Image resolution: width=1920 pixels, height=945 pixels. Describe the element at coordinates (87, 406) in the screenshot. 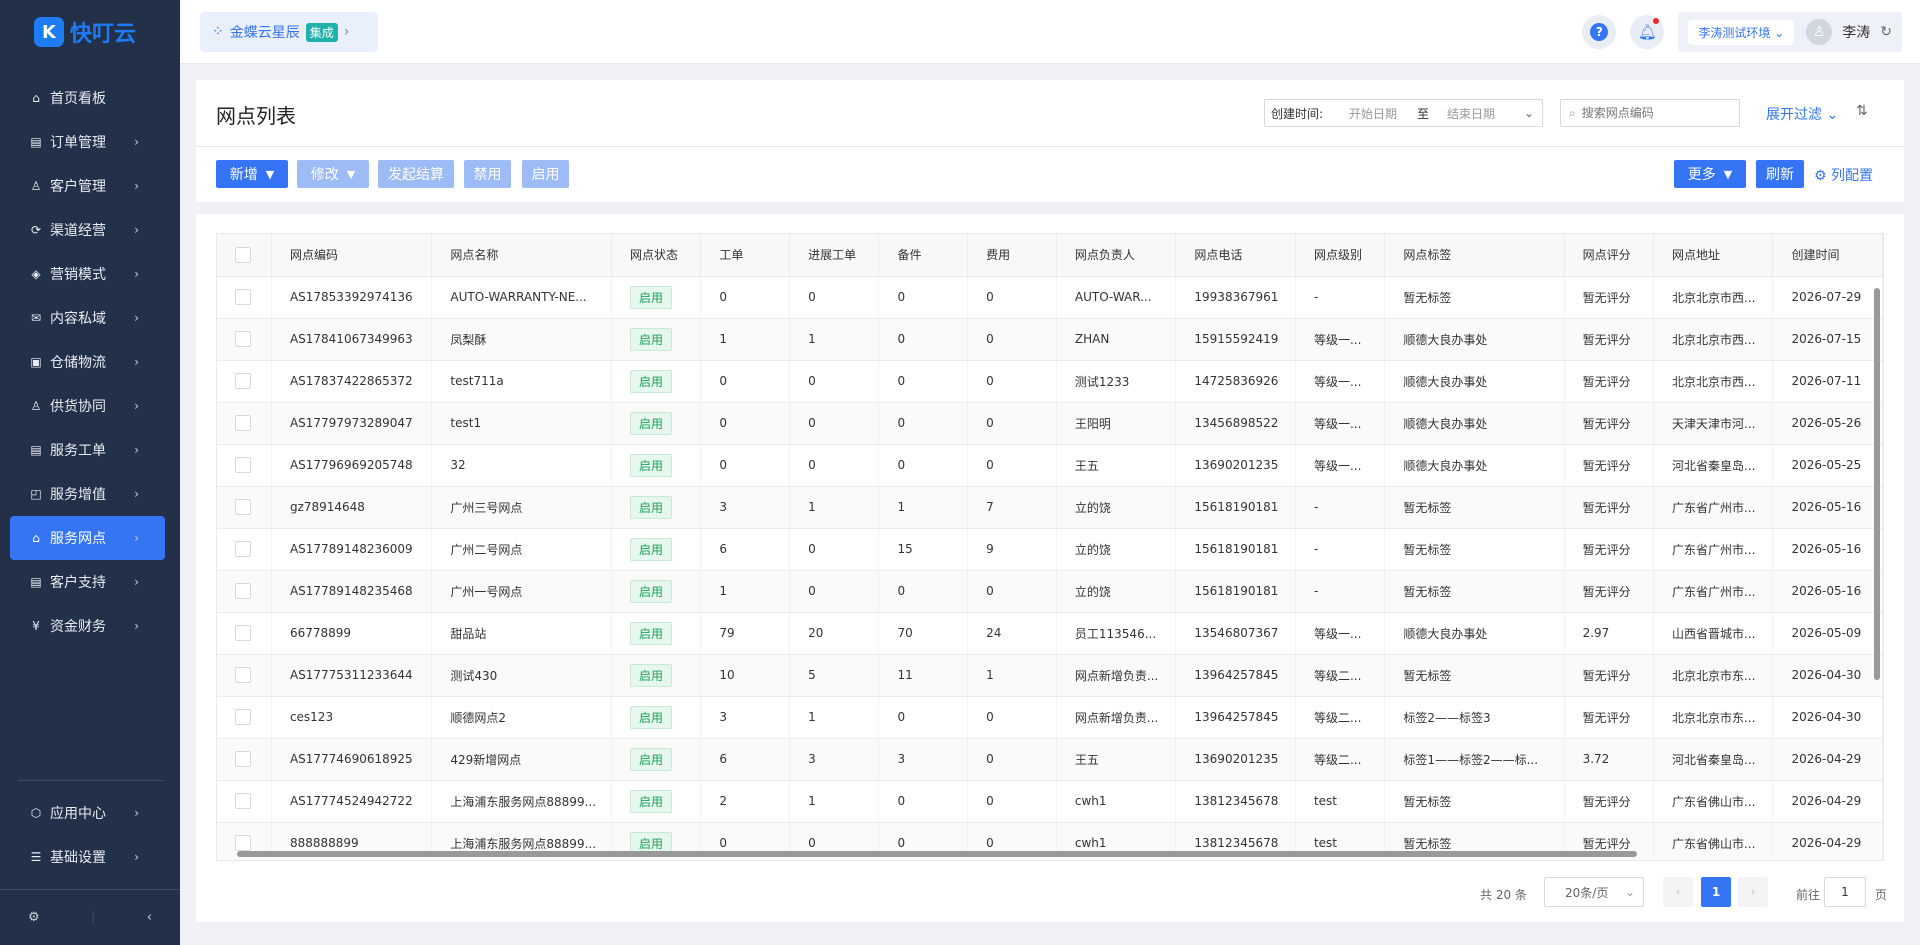

I see `sidebar-item-7: ♙ 供货协同 ›` at that location.